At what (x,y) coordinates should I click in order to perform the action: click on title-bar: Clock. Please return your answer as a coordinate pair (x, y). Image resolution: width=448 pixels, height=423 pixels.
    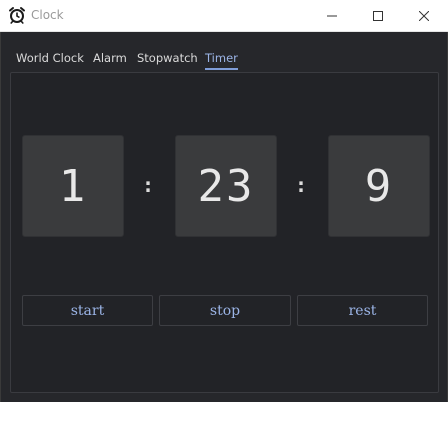
    Looking at the image, I should click on (224, 16).